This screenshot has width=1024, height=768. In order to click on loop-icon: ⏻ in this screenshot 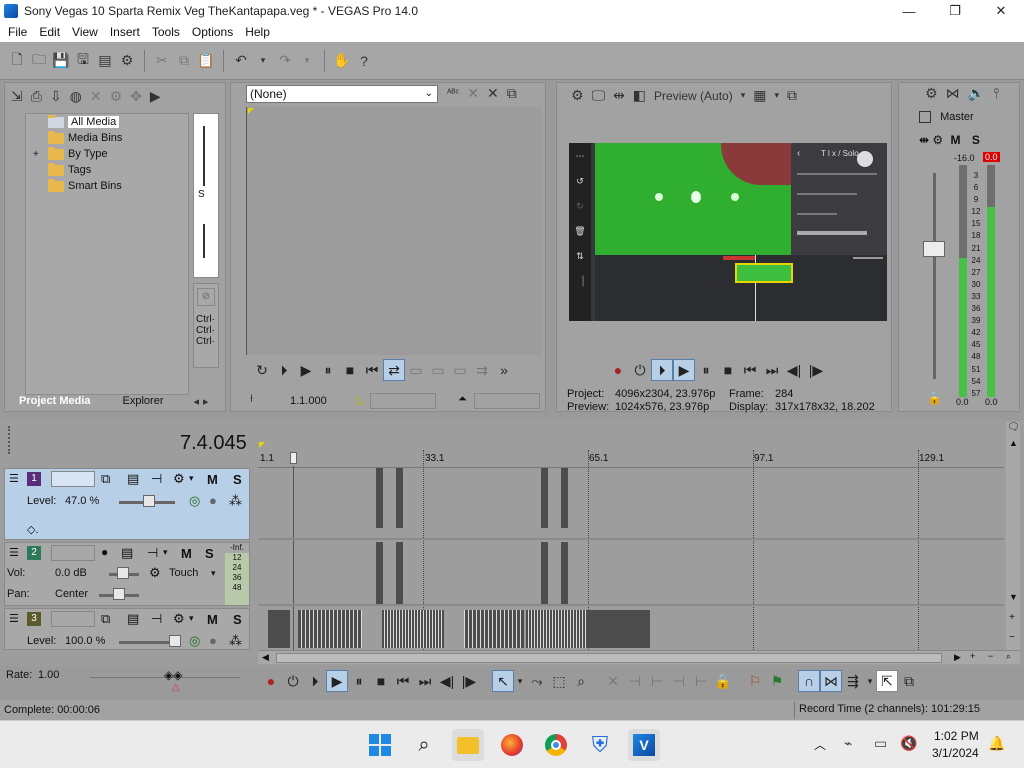, I will do `click(293, 681)`.